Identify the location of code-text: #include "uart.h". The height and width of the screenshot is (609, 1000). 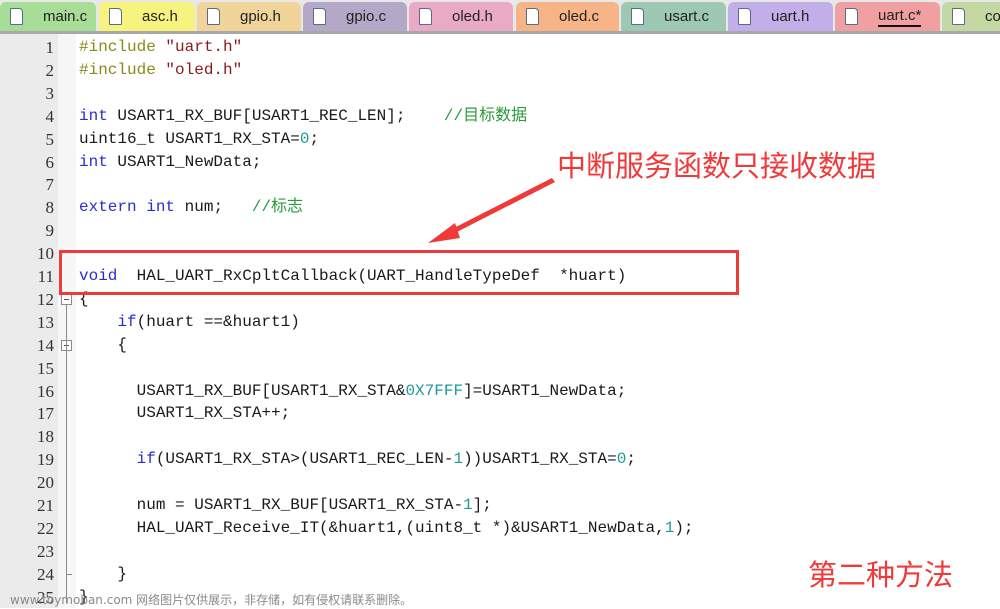
(161, 47).